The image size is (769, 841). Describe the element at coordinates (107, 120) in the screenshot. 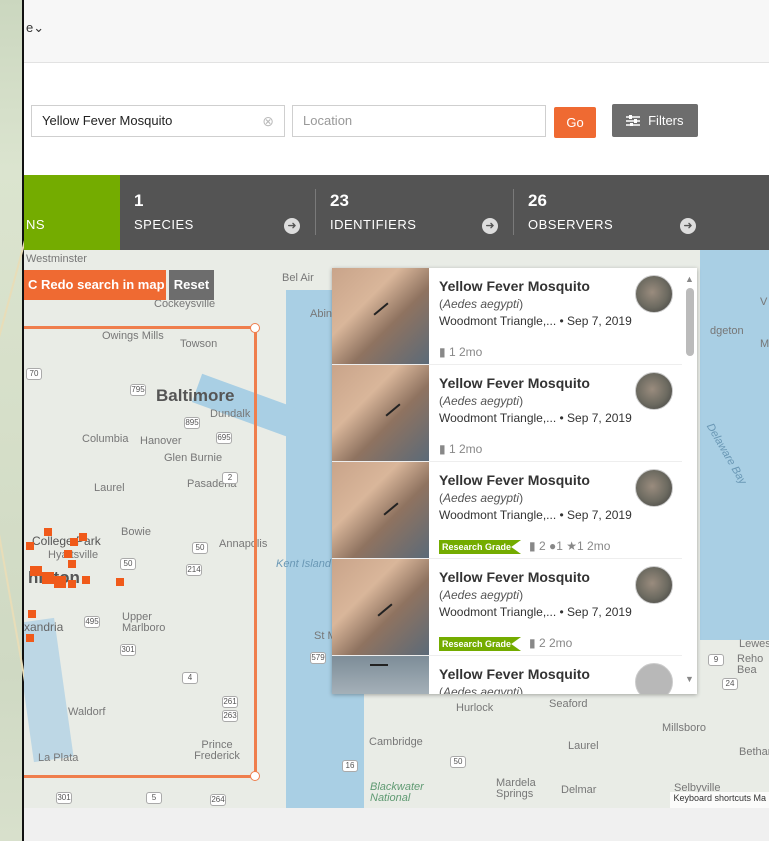

I see `taxon-search-value: Yellow Fever Mosquito` at that location.